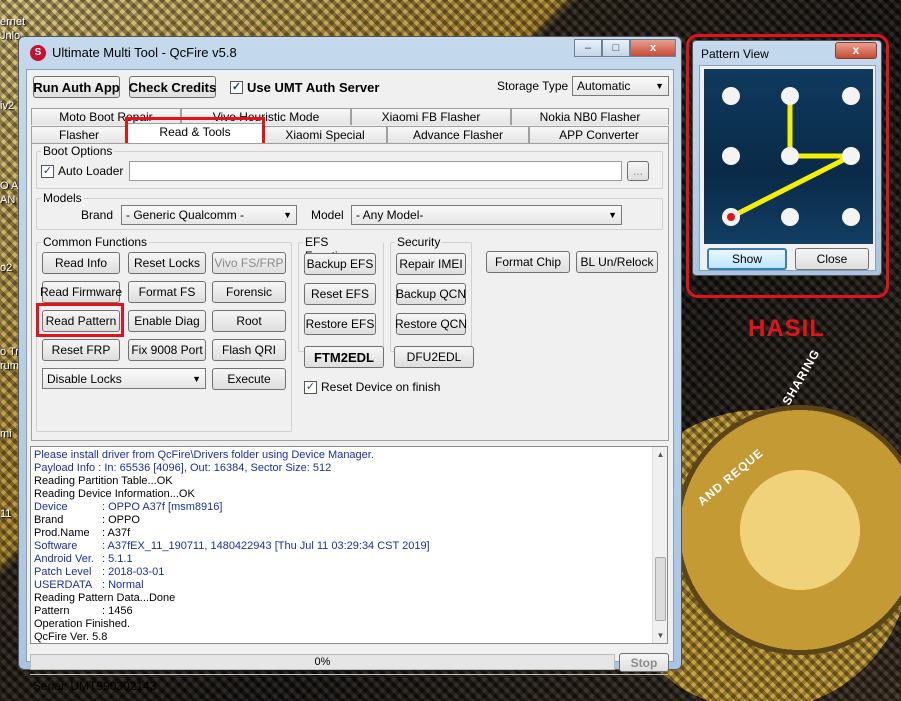 This screenshot has width=901, height=701. I want to click on tab-xiaomi-fb-flasher: Xiaomi FB Flasher, so click(431, 116).